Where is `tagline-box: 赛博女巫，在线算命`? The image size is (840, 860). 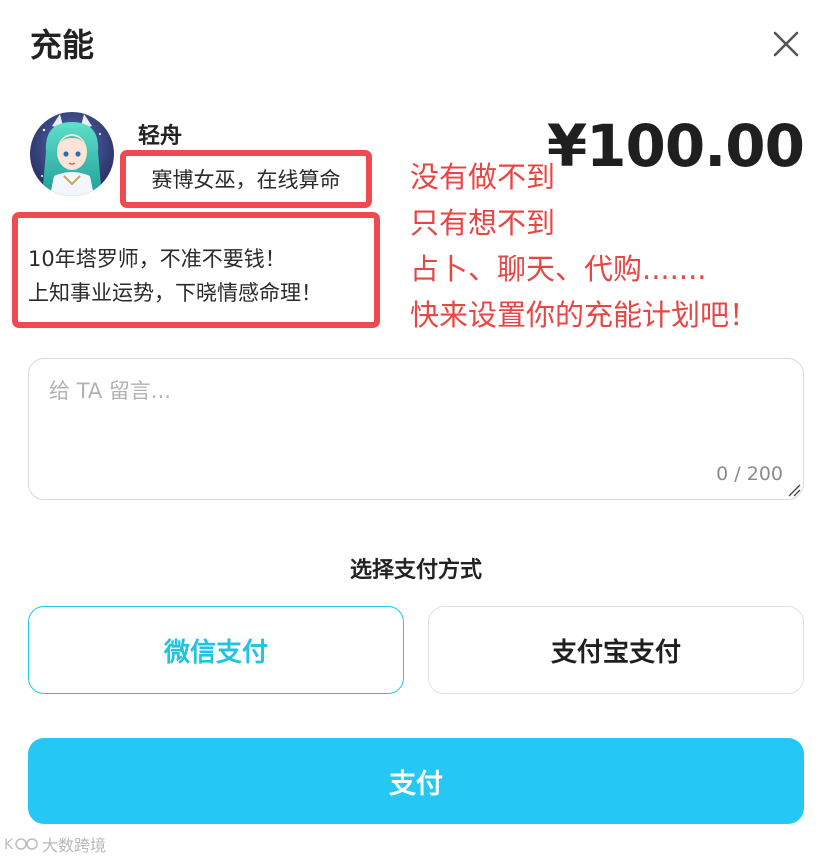
tagline-box: 赛博女巫，在线算命 is located at coordinates (246, 179).